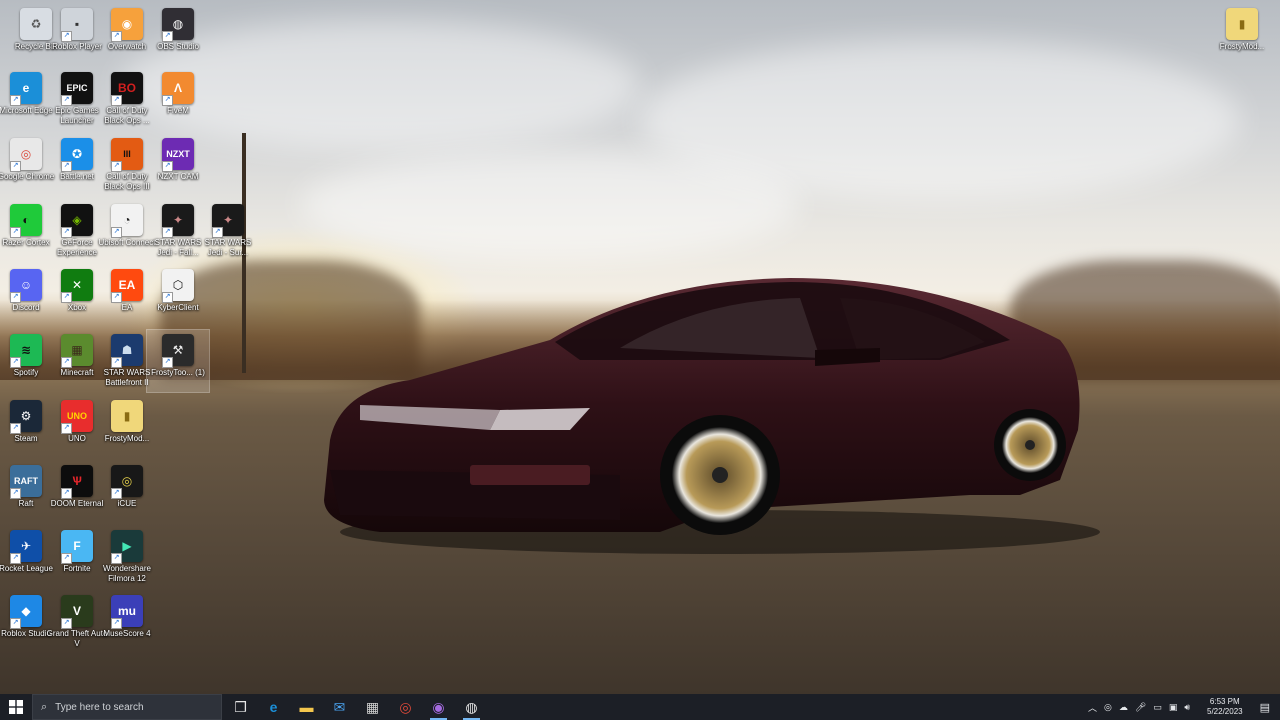 This screenshot has height=720, width=1280. What do you see at coordinates (178, 361) in the screenshot?
I see `icon-frostytool: ⚒ ↗ FrostyToo... (1)` at bounding box center [178, 361].